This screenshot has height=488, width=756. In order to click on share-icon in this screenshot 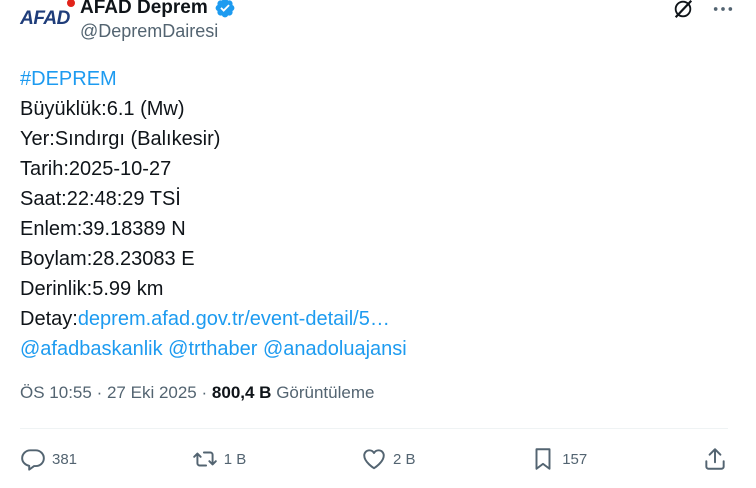, I will do `click(715, 459)`.